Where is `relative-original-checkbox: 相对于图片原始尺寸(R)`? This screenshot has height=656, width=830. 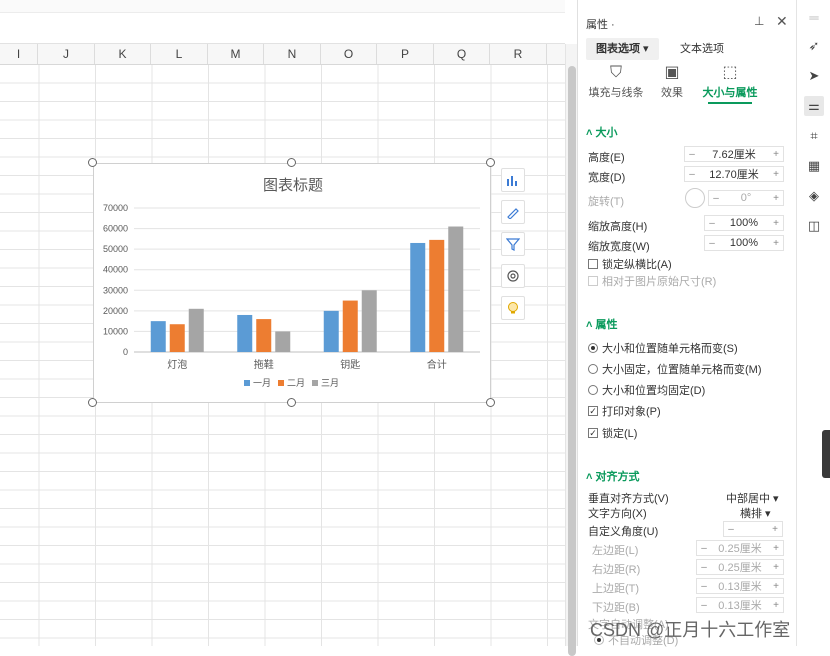 relative-original-checkbox: 相对于图片原始尺寸(R) is located at coordinates (652, 281).